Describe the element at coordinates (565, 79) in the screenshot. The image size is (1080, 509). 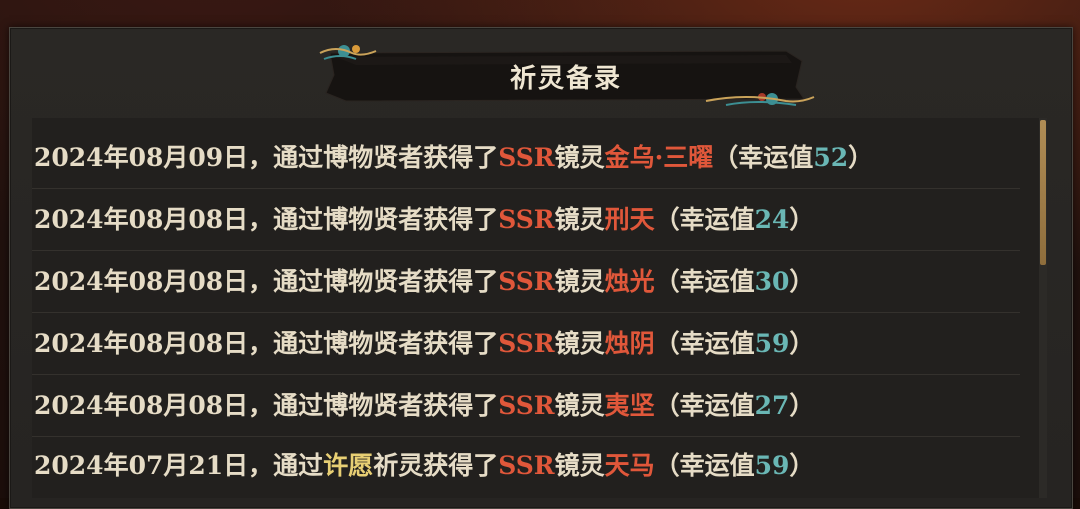
I see `dialog-title: 祈灵备录` at that location.